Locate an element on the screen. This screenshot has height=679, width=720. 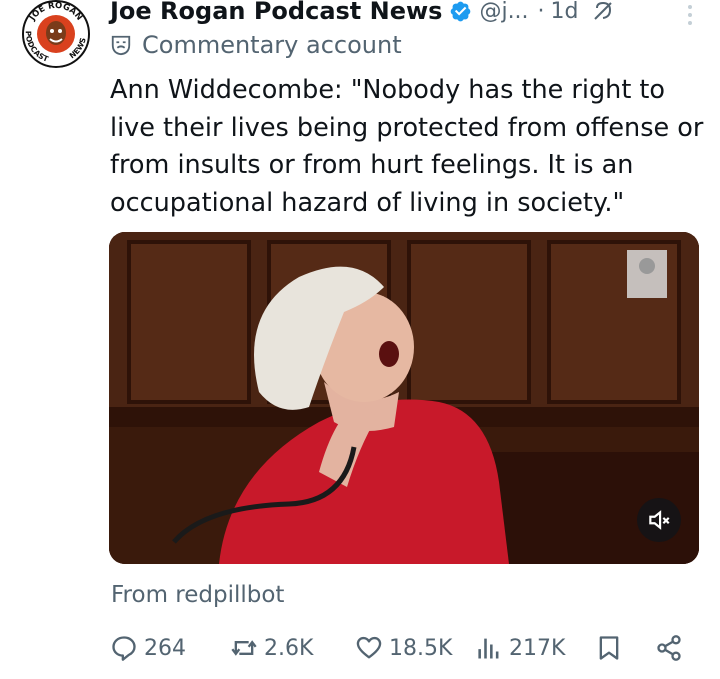
commentary-label-text: Commentary account is located at coordinates (272, 45).